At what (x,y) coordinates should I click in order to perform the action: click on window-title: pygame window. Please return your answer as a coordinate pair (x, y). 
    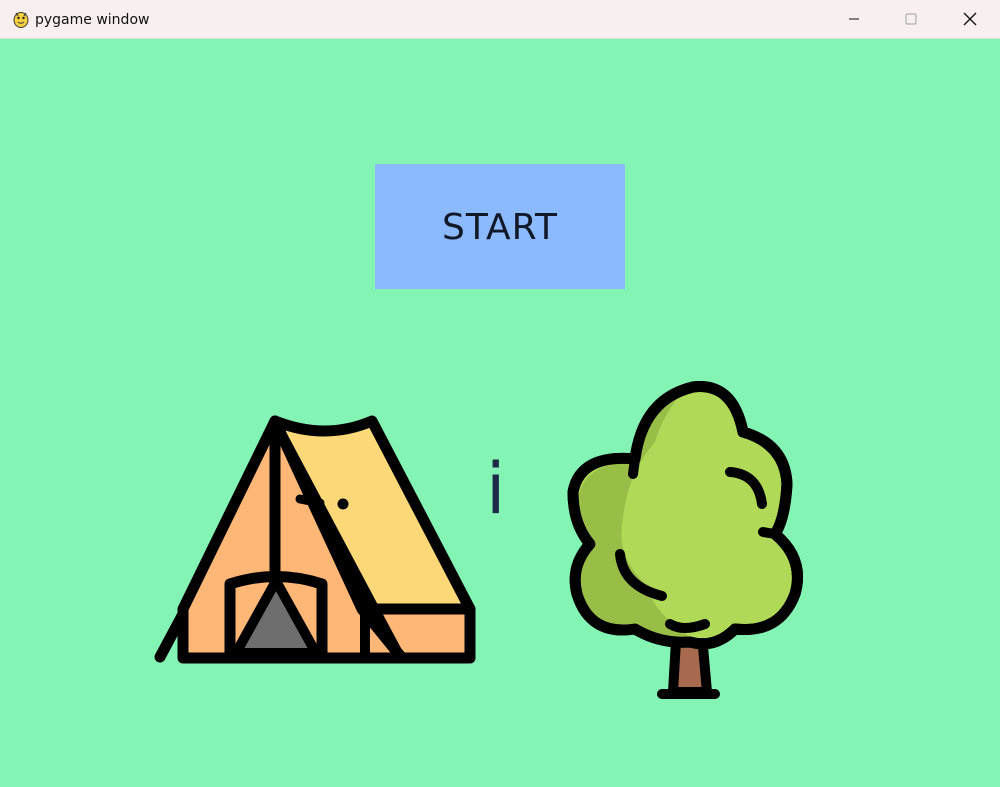
    Looking at the image, I should click on (92, 20).